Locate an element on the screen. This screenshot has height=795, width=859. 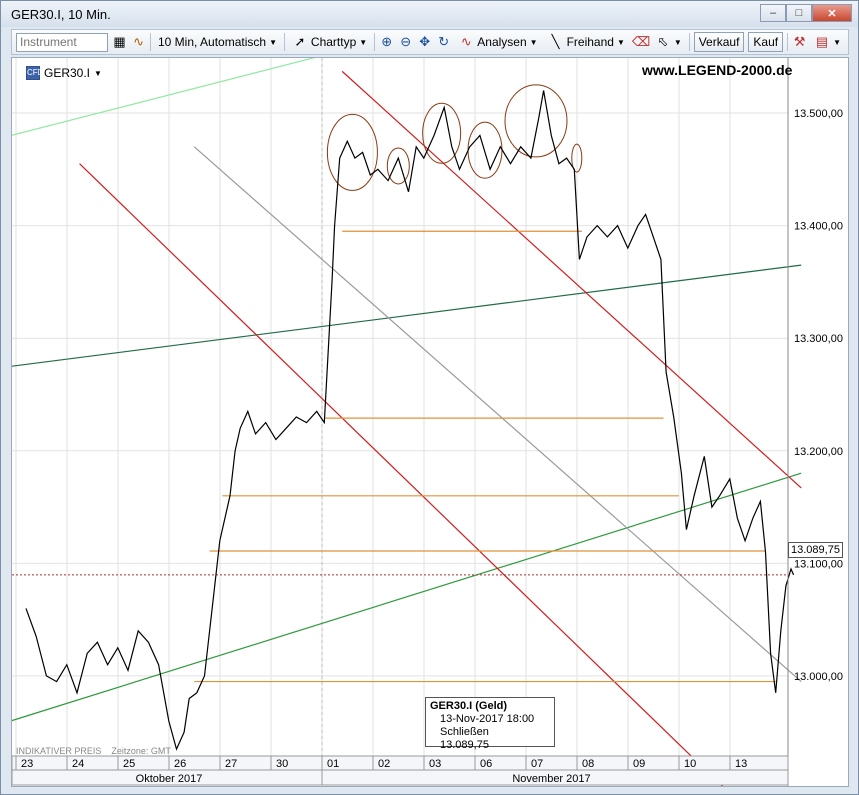
export-chart-icon: ▤ is located at coordinates (822, 41).